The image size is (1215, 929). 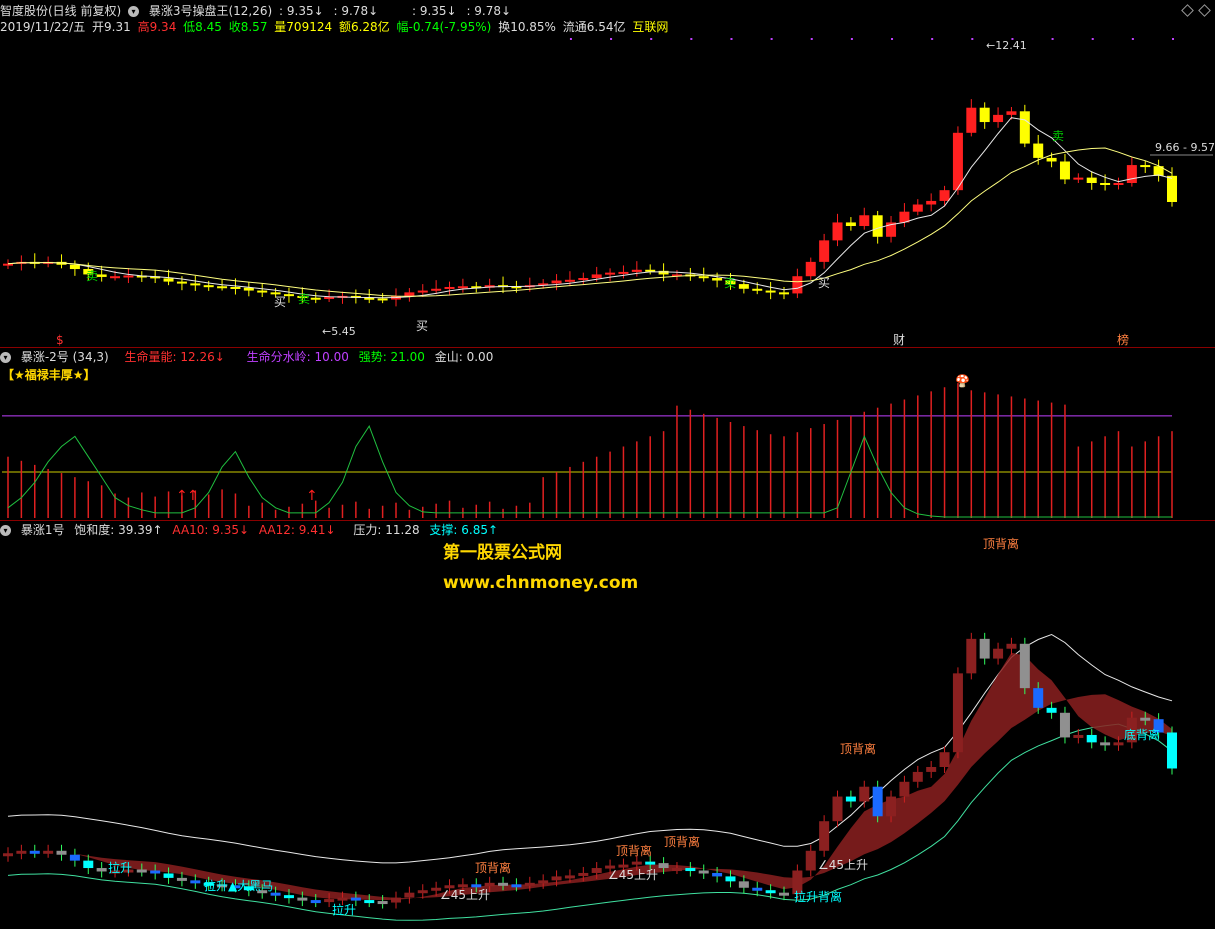 What do you see at coordinates (899, 340) in the screenshot?
I see `event-mark-cai: 财` at bounding box center [899, 340].